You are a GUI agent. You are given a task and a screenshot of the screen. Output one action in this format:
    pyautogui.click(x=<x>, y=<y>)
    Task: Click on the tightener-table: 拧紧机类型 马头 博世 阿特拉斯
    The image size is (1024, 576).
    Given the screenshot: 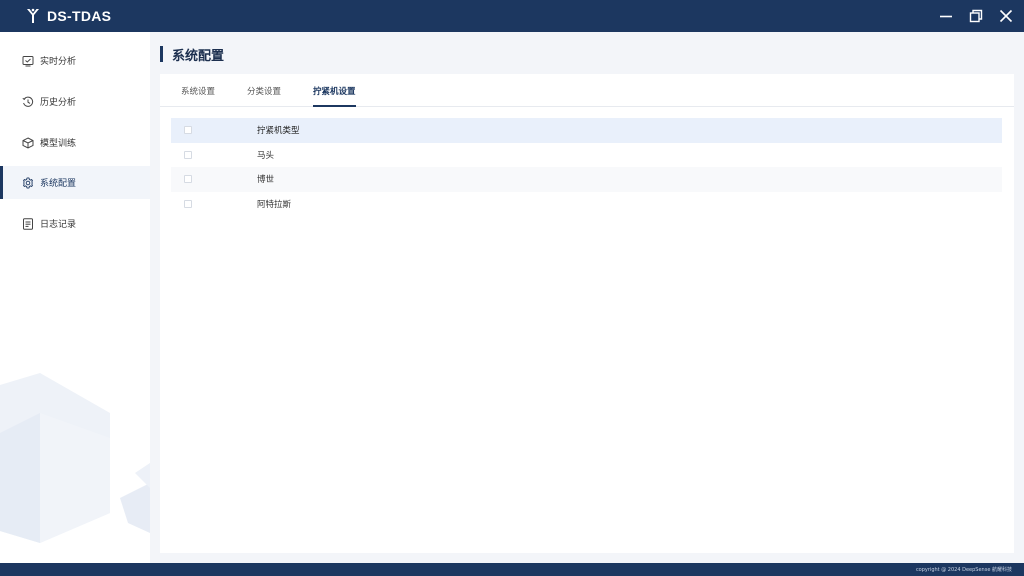 What is the action you would take?
    pyautogui.click(x=586, y=167)
    